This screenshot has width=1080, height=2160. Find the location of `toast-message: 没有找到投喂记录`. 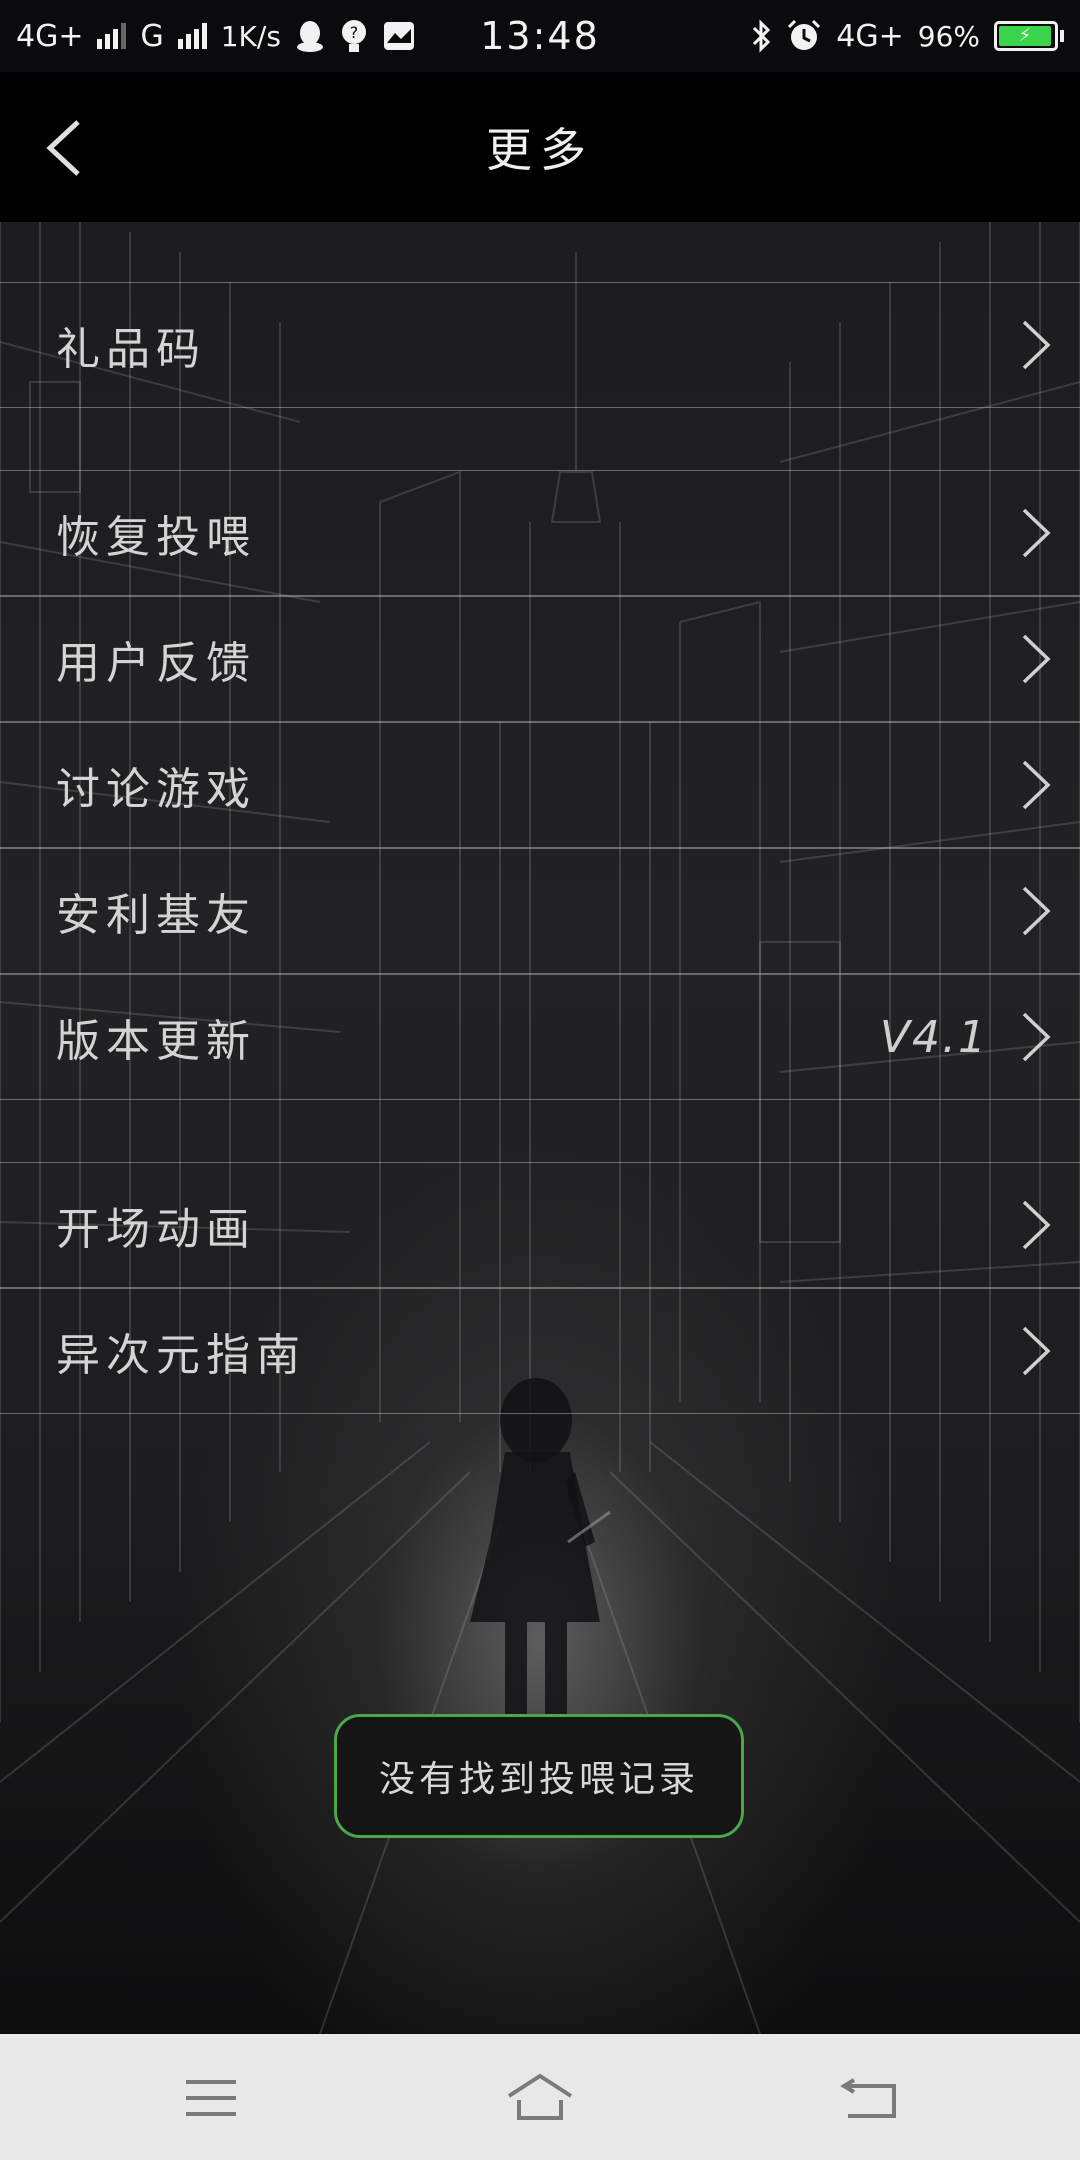

toast-message: 没有找到投喂记录 is located at coordinates (539, 1776).